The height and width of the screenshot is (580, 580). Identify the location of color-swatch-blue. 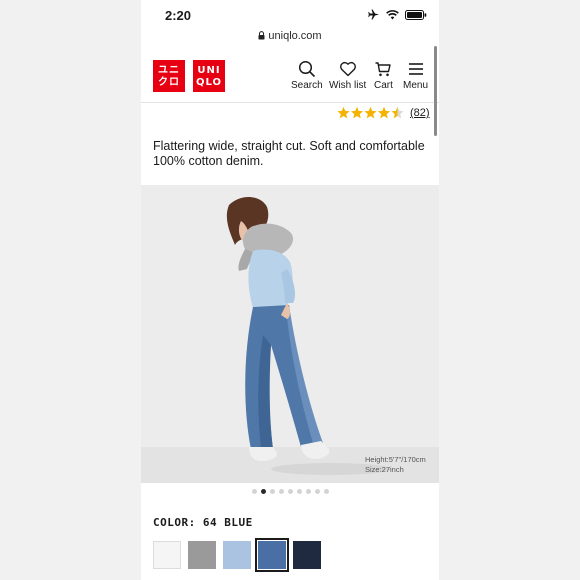
(272, 555).